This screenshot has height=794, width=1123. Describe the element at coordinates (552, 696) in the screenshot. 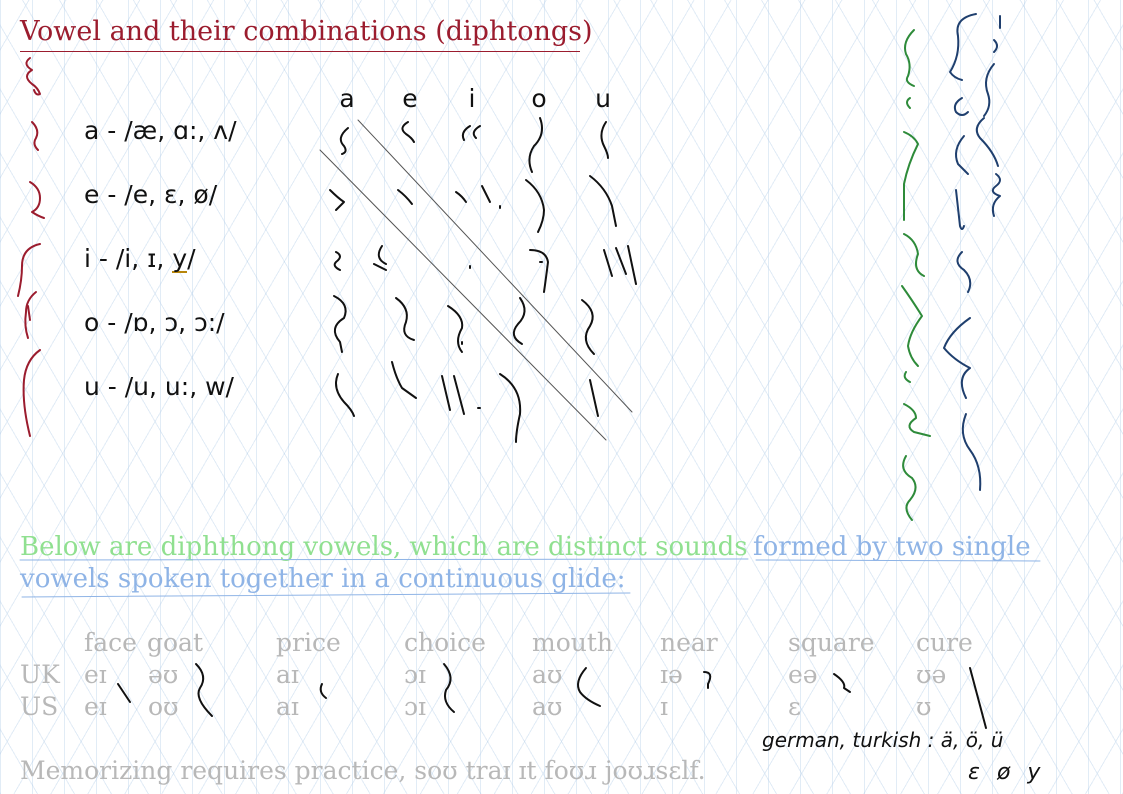

I see `table-shorthand-strokes` at that location.